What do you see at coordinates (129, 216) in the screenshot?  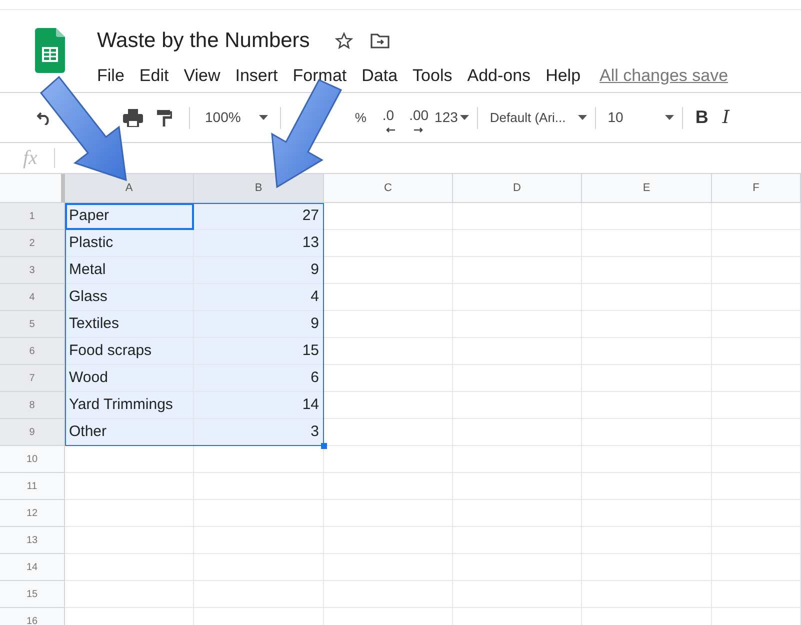 I see `table-cell: Paper` at bounding box center [129, 216].